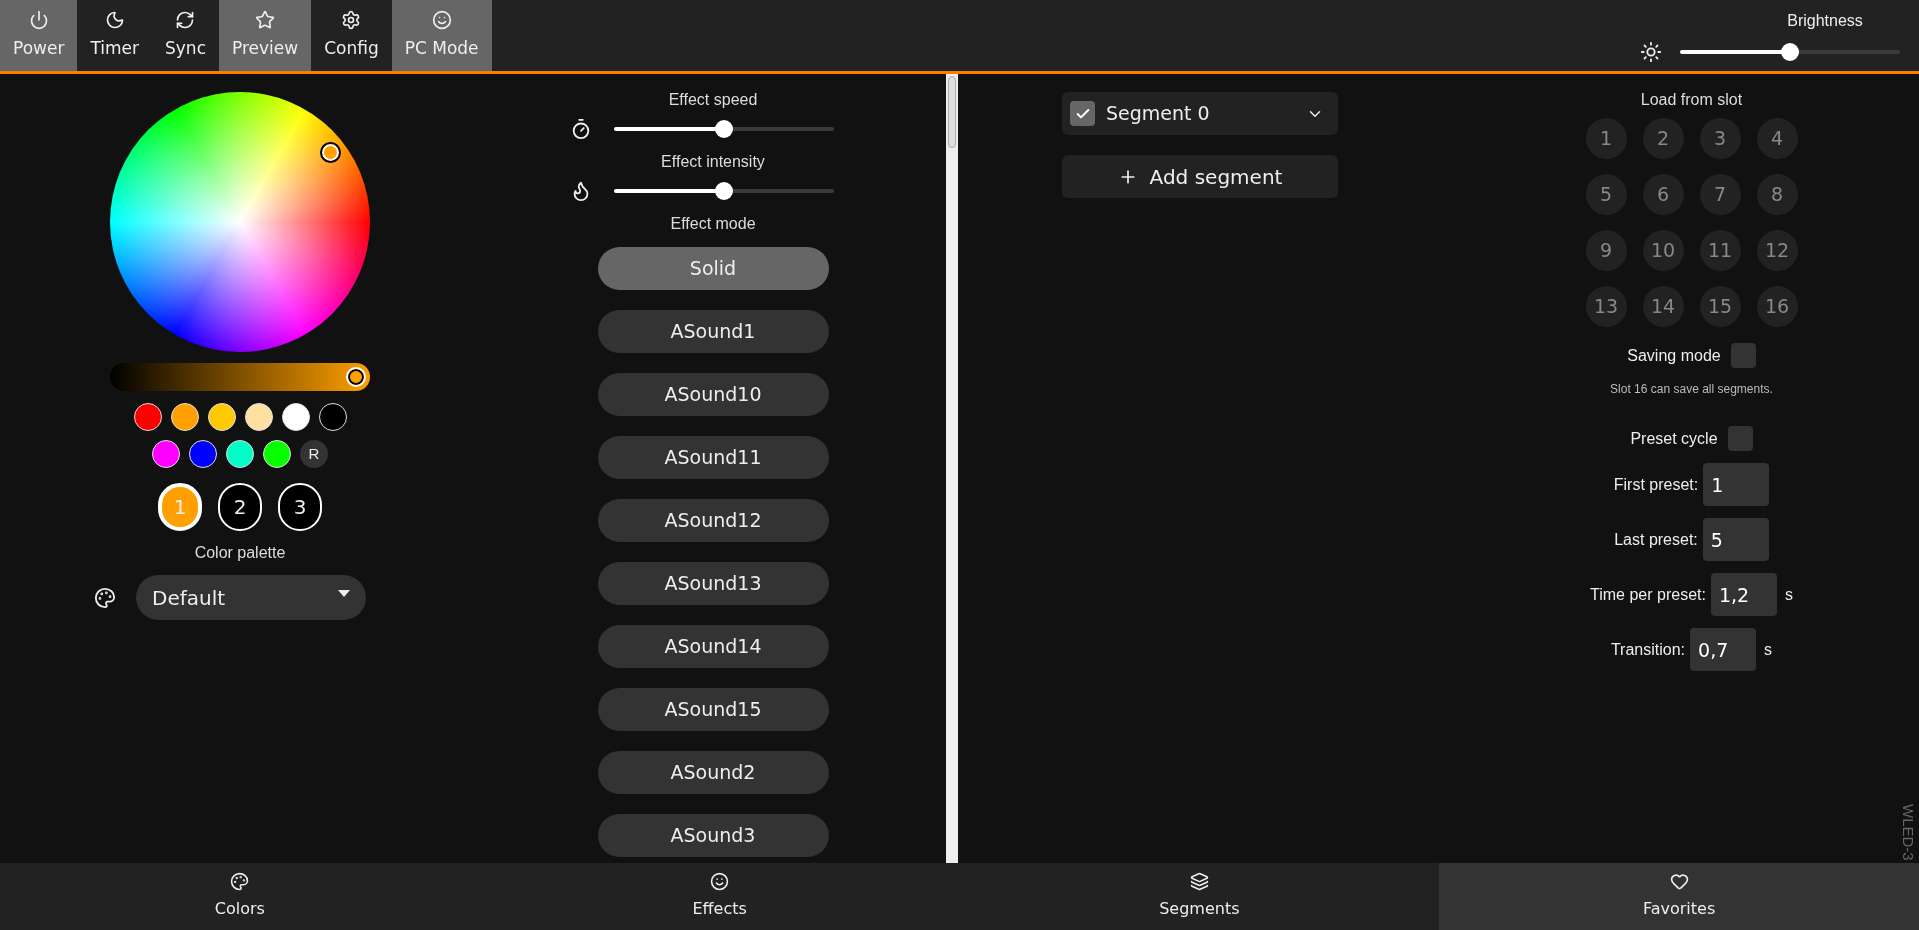 Image resolution: width=1919 pixels, height=930 pixels. Describe the element at coordinates (441, 35) in the screenshot. I see `top-bar-button: PC Mode` at that location.